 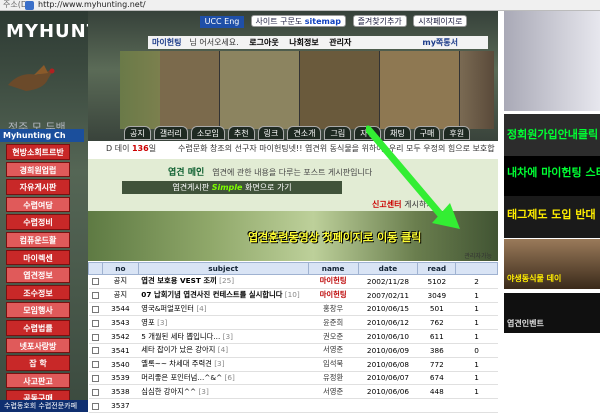 I want to click on column-header: subject, so click(x=223, y=268).